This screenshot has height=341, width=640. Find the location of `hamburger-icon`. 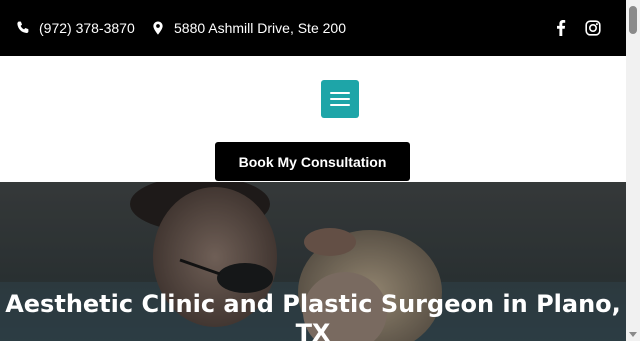

hamburger-icon is located at coordinates (340, 99).